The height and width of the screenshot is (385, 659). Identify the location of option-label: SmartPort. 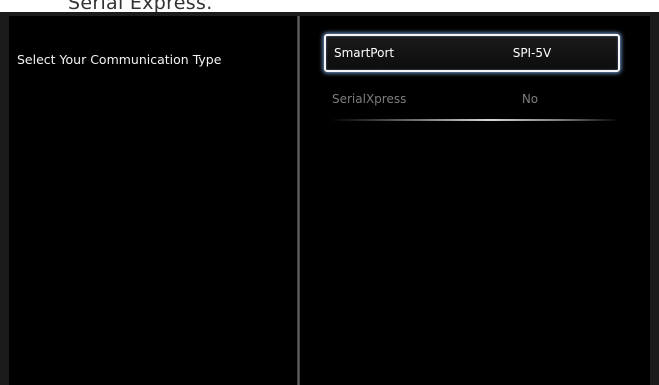
(364, 53).